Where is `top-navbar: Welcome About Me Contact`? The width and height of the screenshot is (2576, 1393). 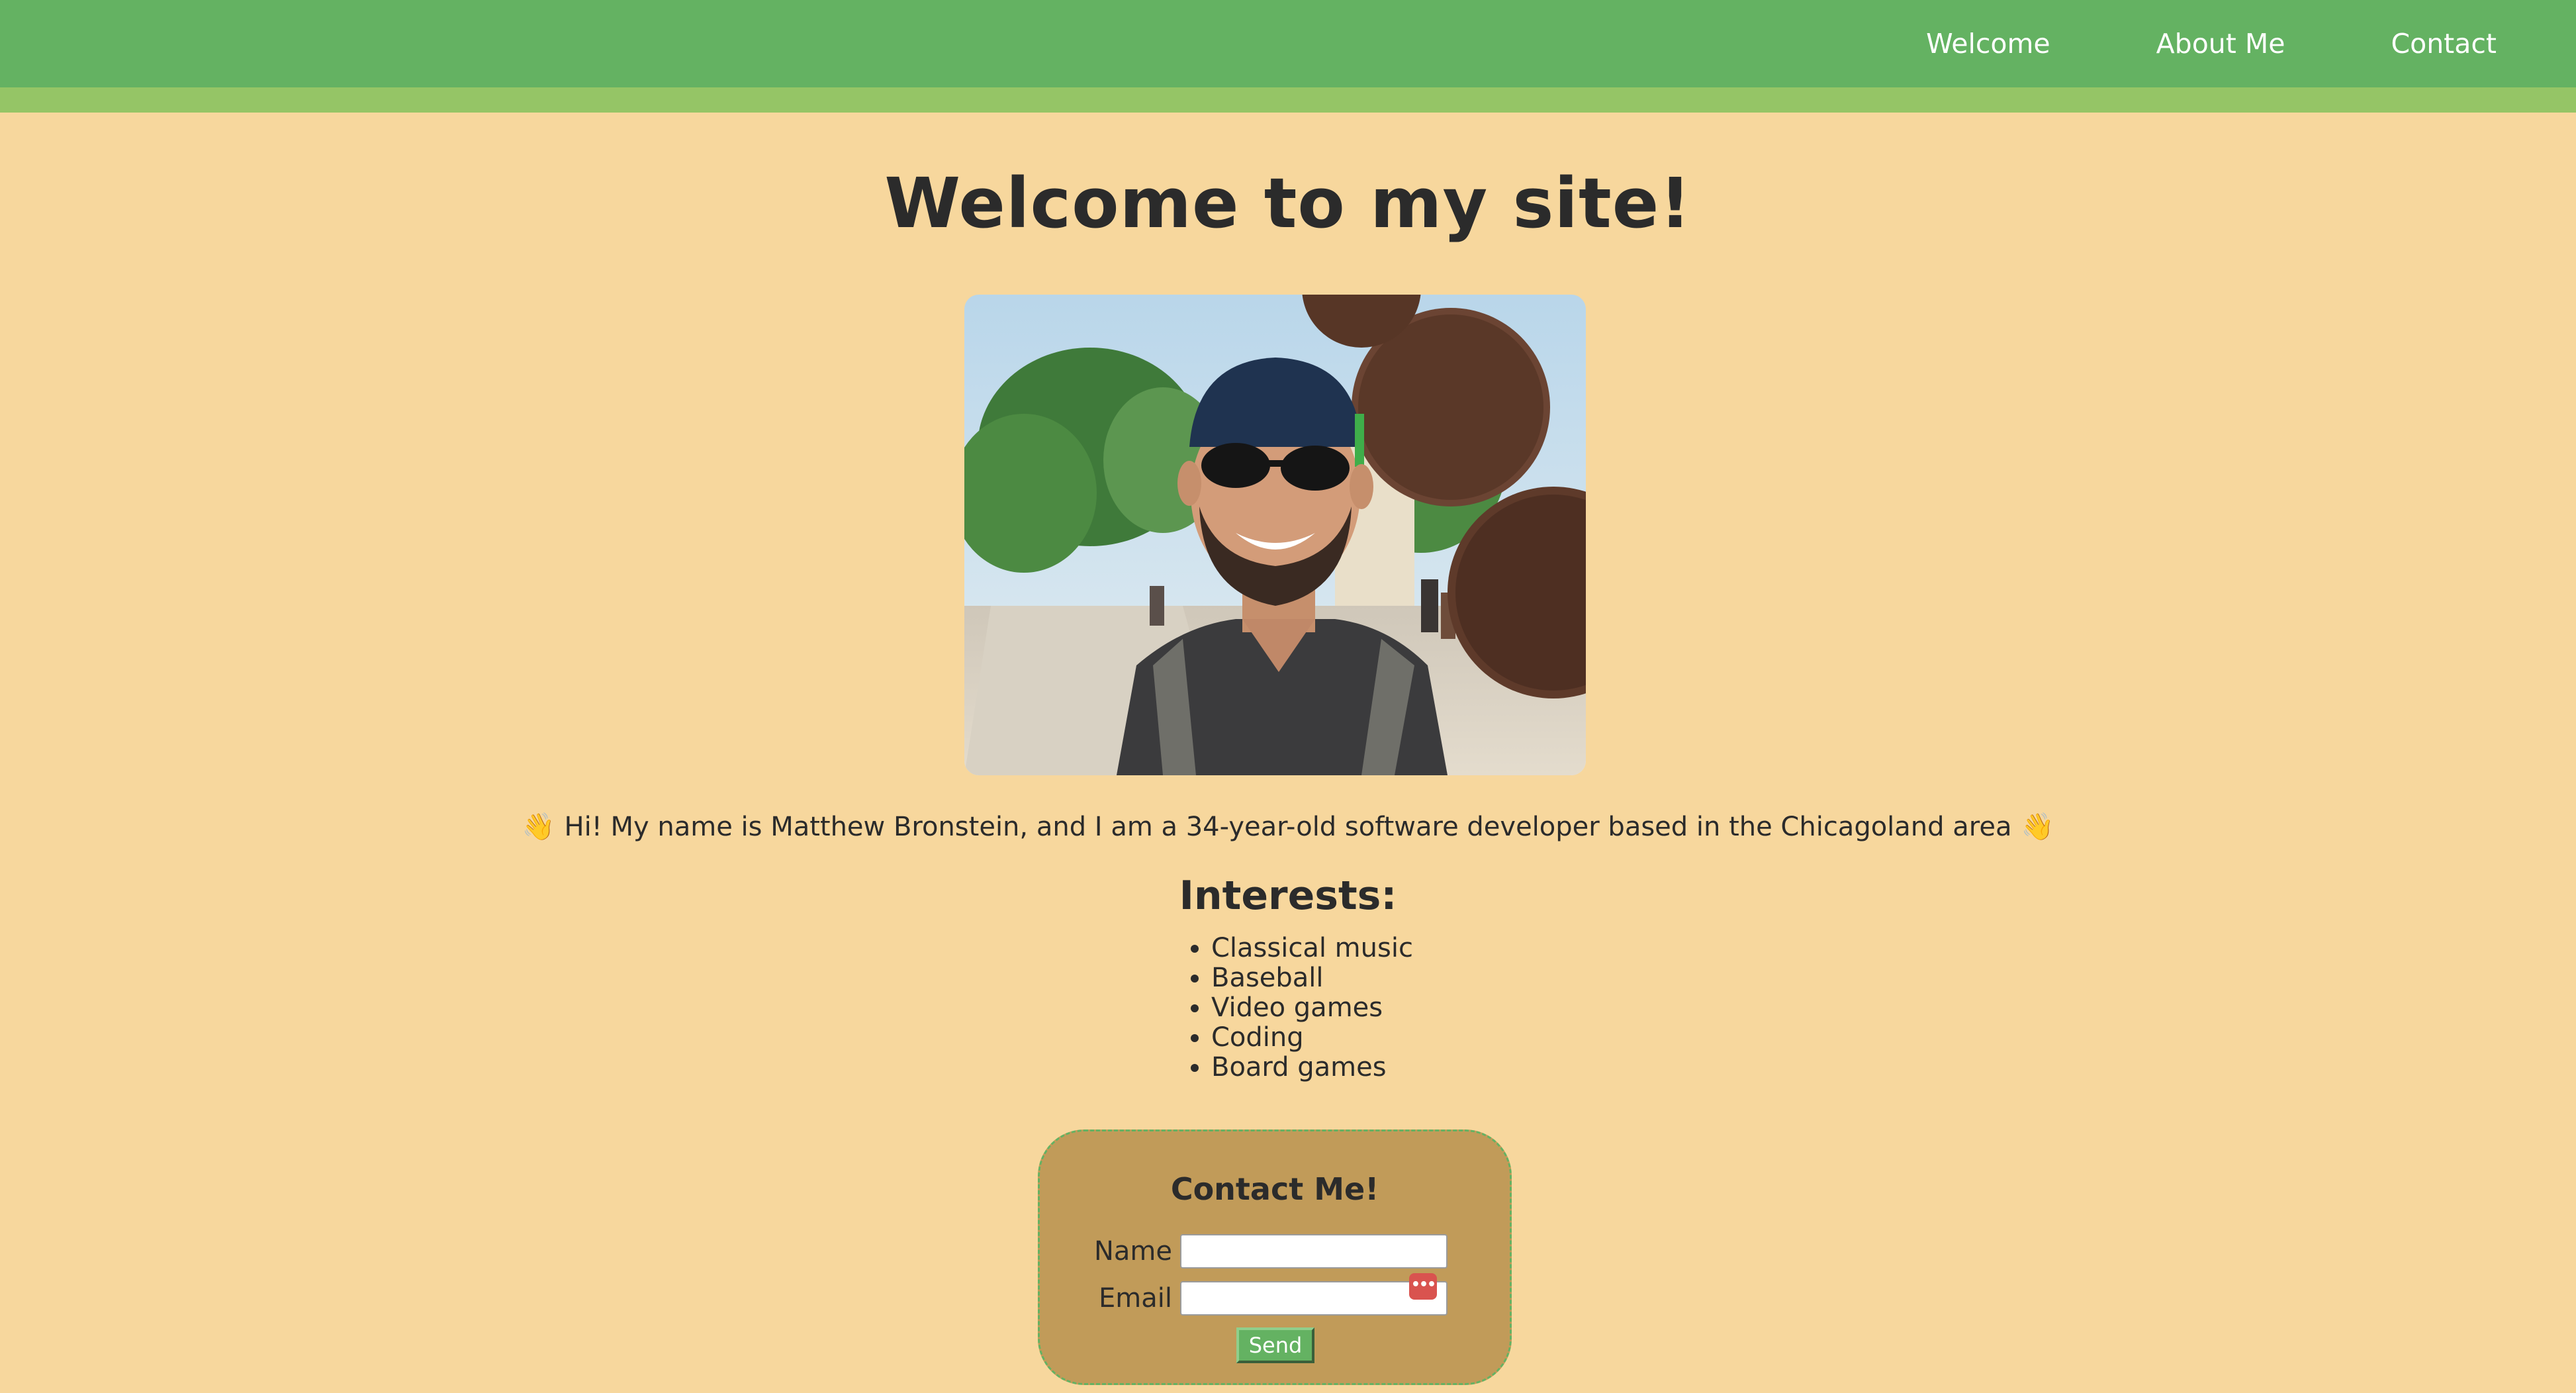 top-navbar: Welcome About Me Contact is located at coordinates (1288, 43).